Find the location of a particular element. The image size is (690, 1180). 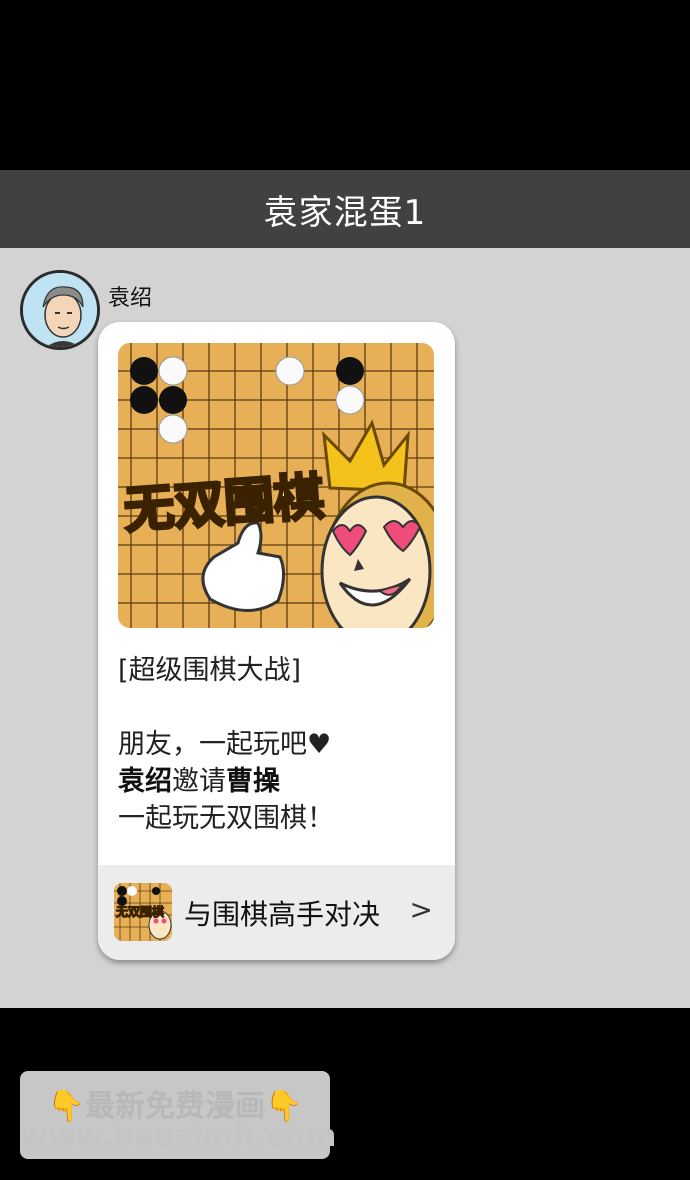

site-watermark: 👇最新免费漫画👇 www.baozimh.com is located at coordinates (178, 1115).